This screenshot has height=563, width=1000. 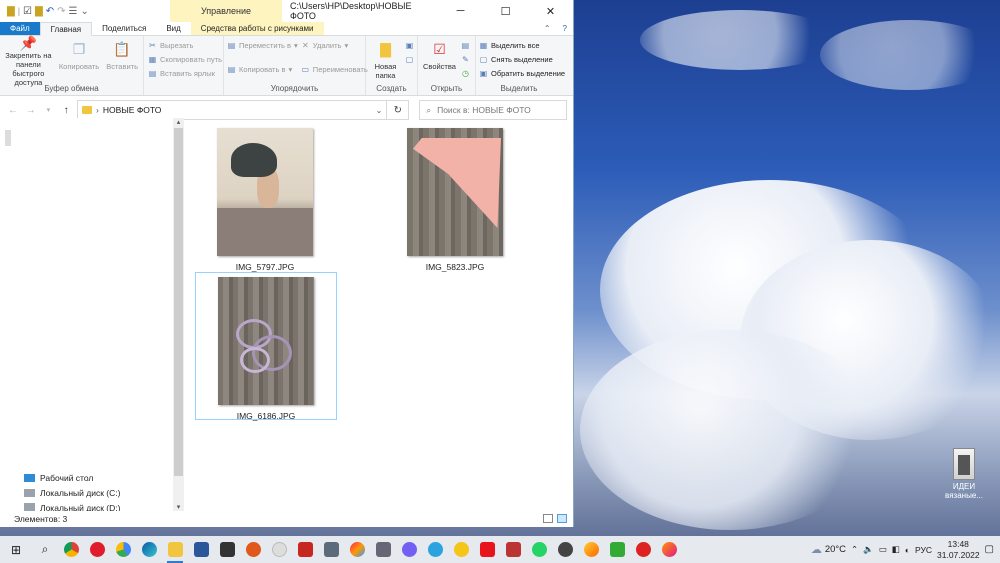 I want to click on new-item-button: ▣, so click(x=409, y=45).